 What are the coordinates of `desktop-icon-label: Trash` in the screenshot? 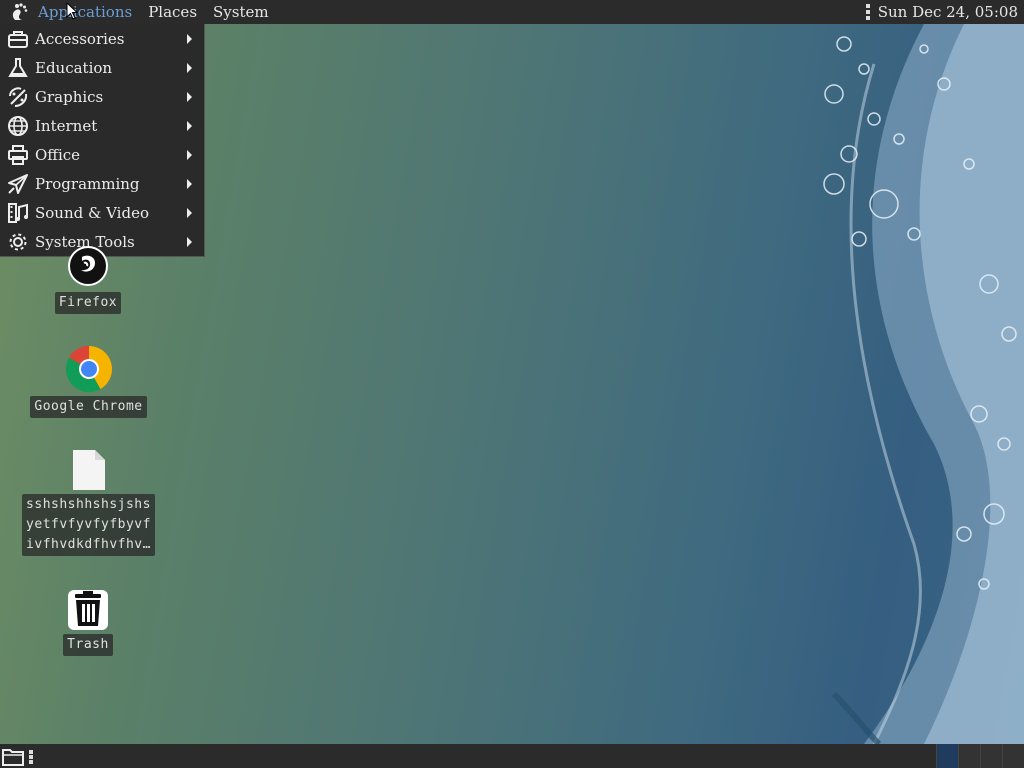 It's located at (88, 645).